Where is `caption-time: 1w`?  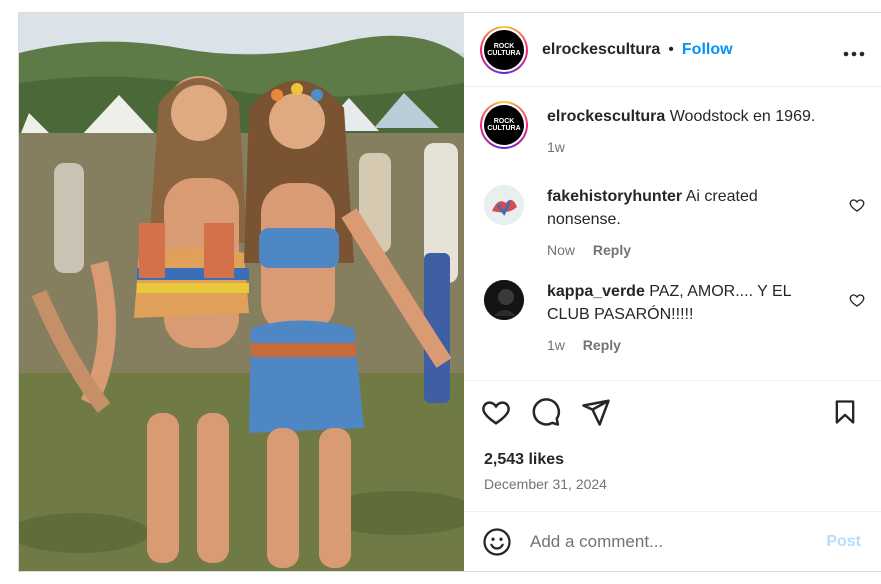
caption-time: 1w is located at coordinates (556, 147).